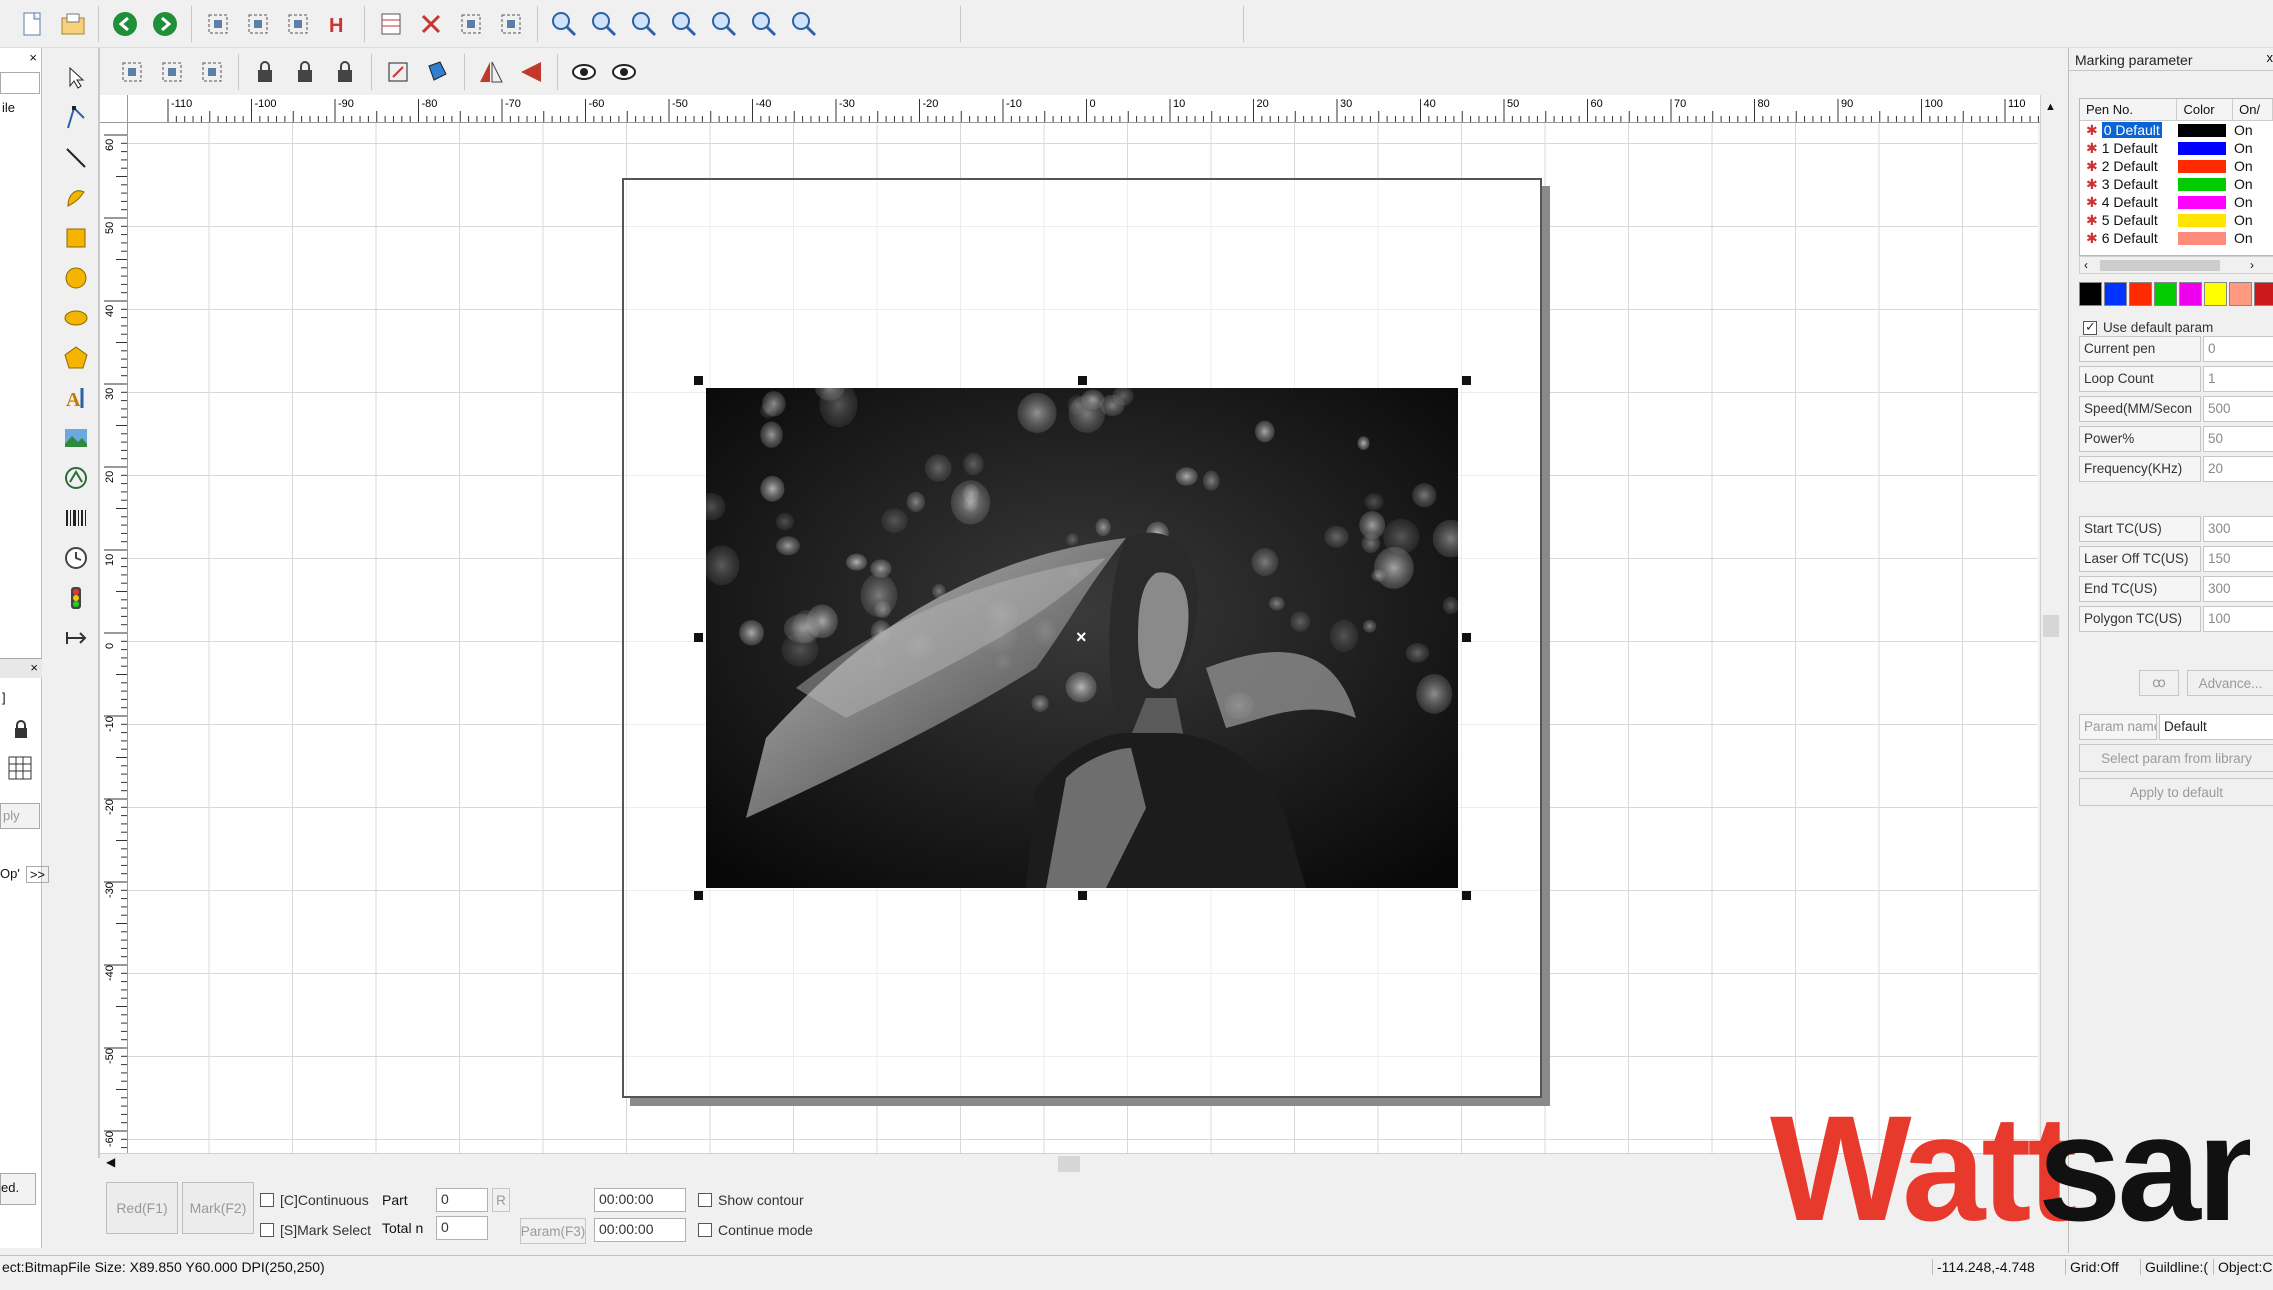  Describe the element at coordinates (2238, 349) in the screenshot. I see `param-value-field: 0` at that location.